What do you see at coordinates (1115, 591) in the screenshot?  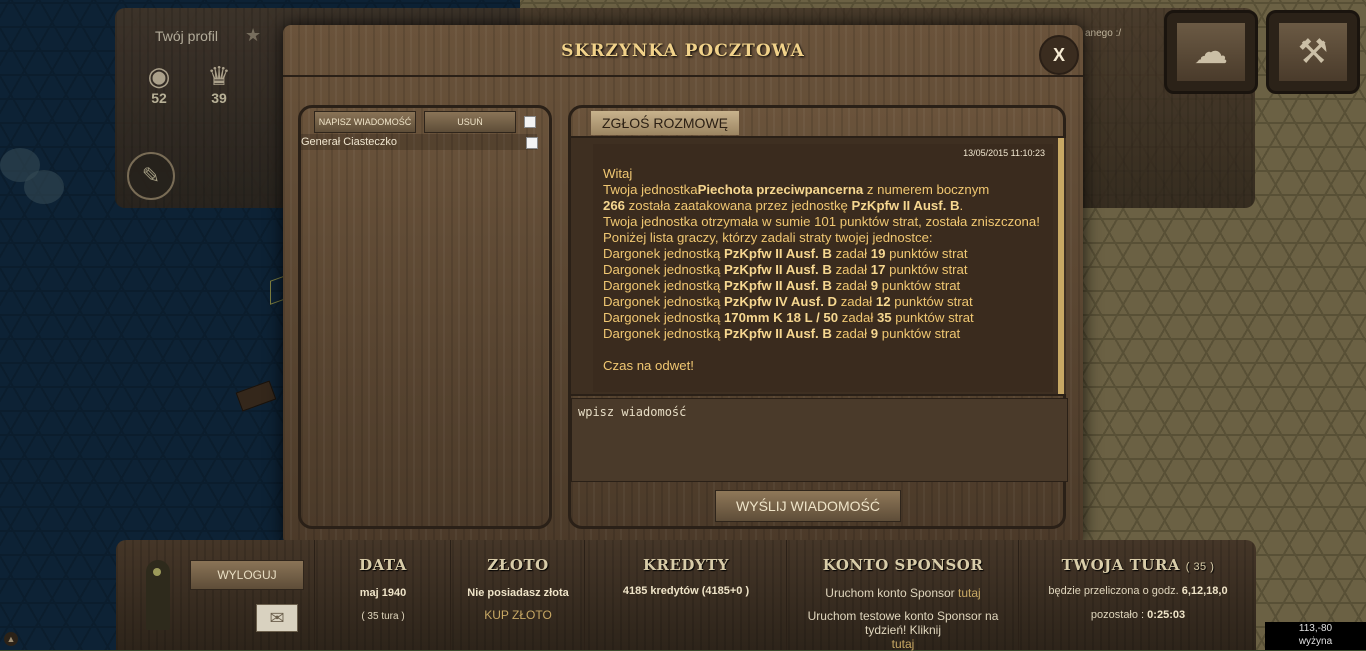 I see `turn-calc-label: będzie przeliczona o godz.` at bounding box center [1115, 591].